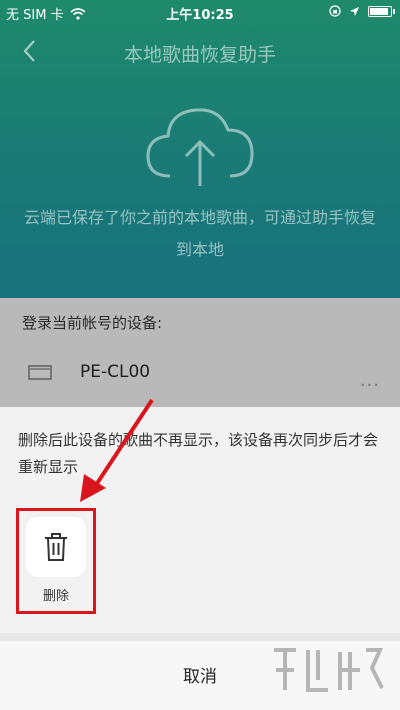 Image resolution: width=400 pixels, height=710 pixels. I want to click on device-name: PE-CL00, so click(115, 372).